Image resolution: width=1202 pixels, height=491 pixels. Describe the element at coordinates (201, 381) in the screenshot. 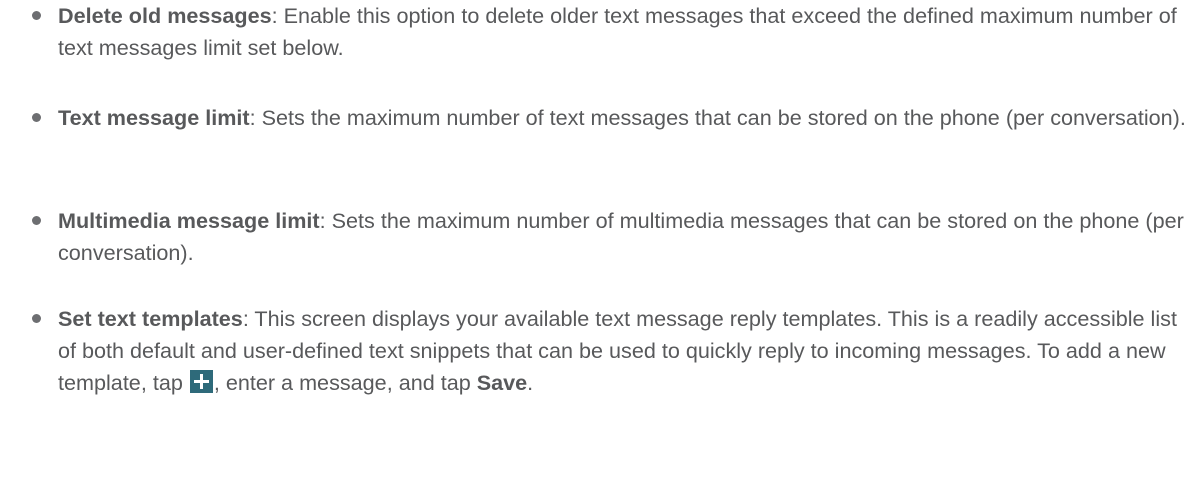

I see `add-icon` at that location.